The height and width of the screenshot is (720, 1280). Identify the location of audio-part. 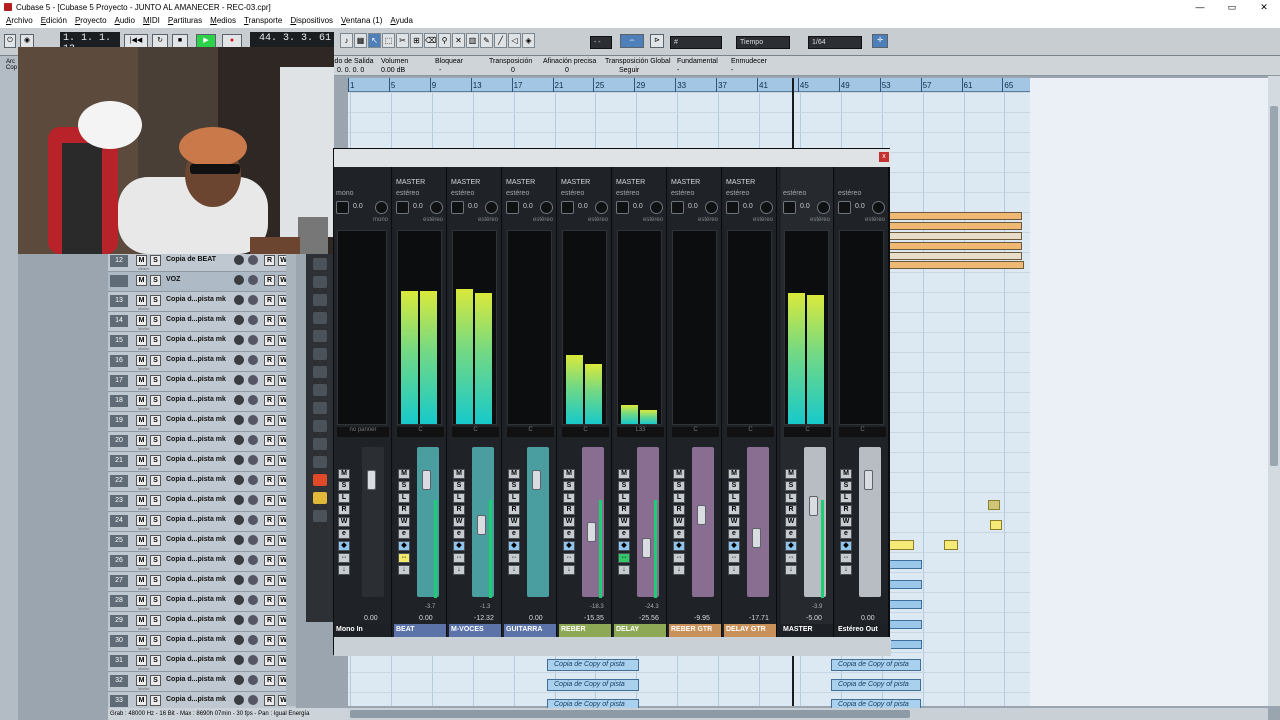
(905, 604).